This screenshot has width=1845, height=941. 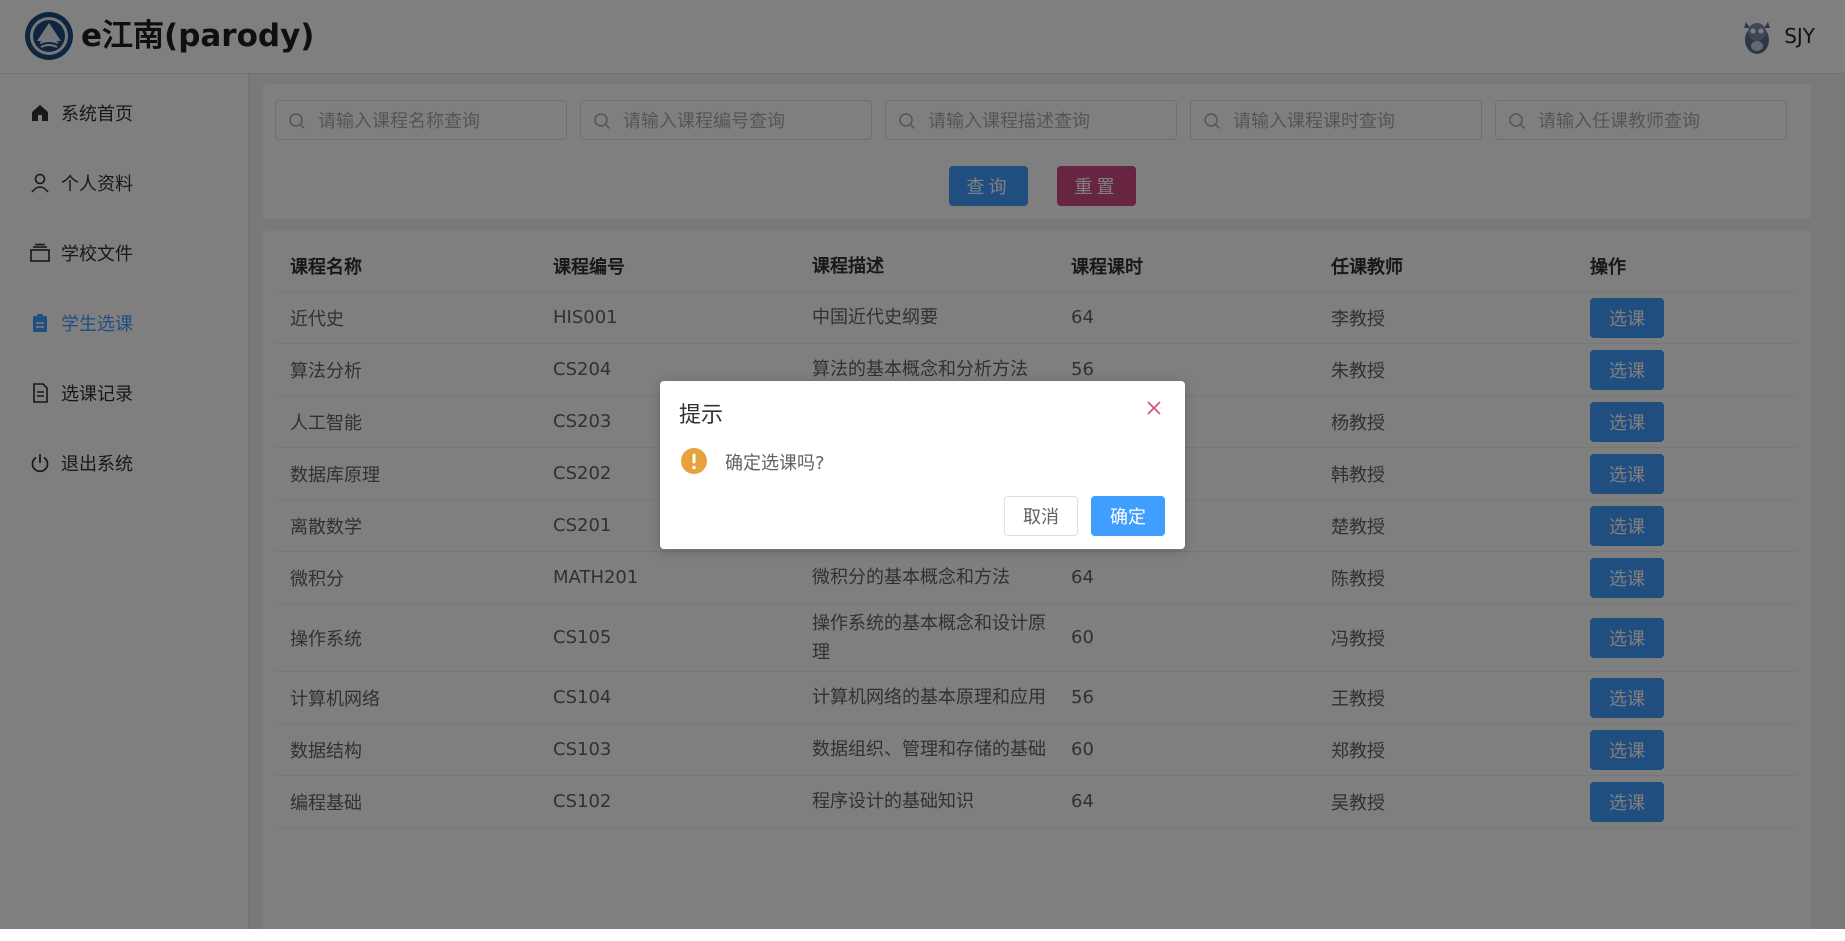 I want to click on confirm-button: 确定, so click(x=1128, y=516).